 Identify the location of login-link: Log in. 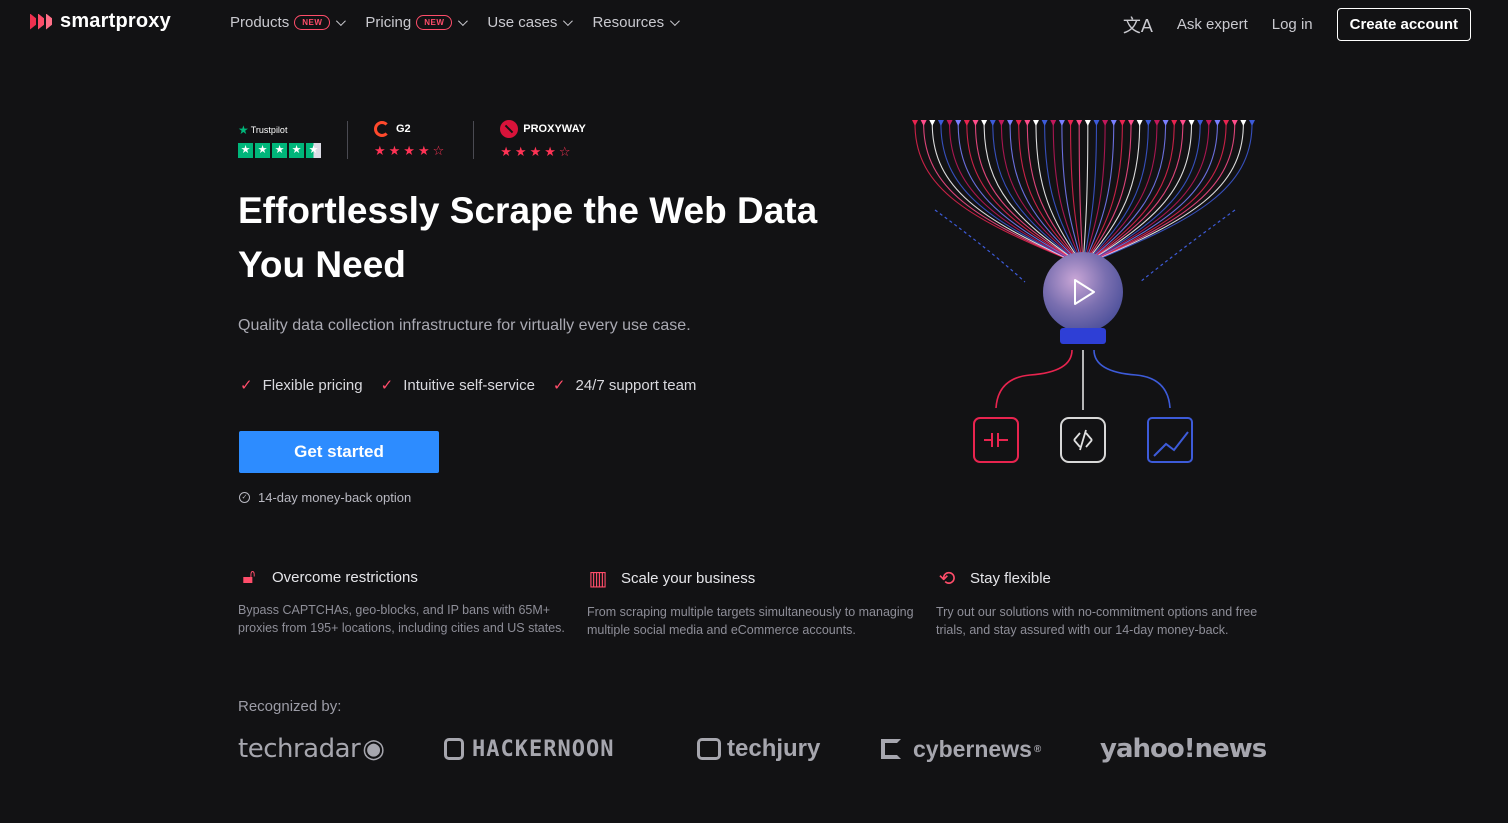
(1292, 24).